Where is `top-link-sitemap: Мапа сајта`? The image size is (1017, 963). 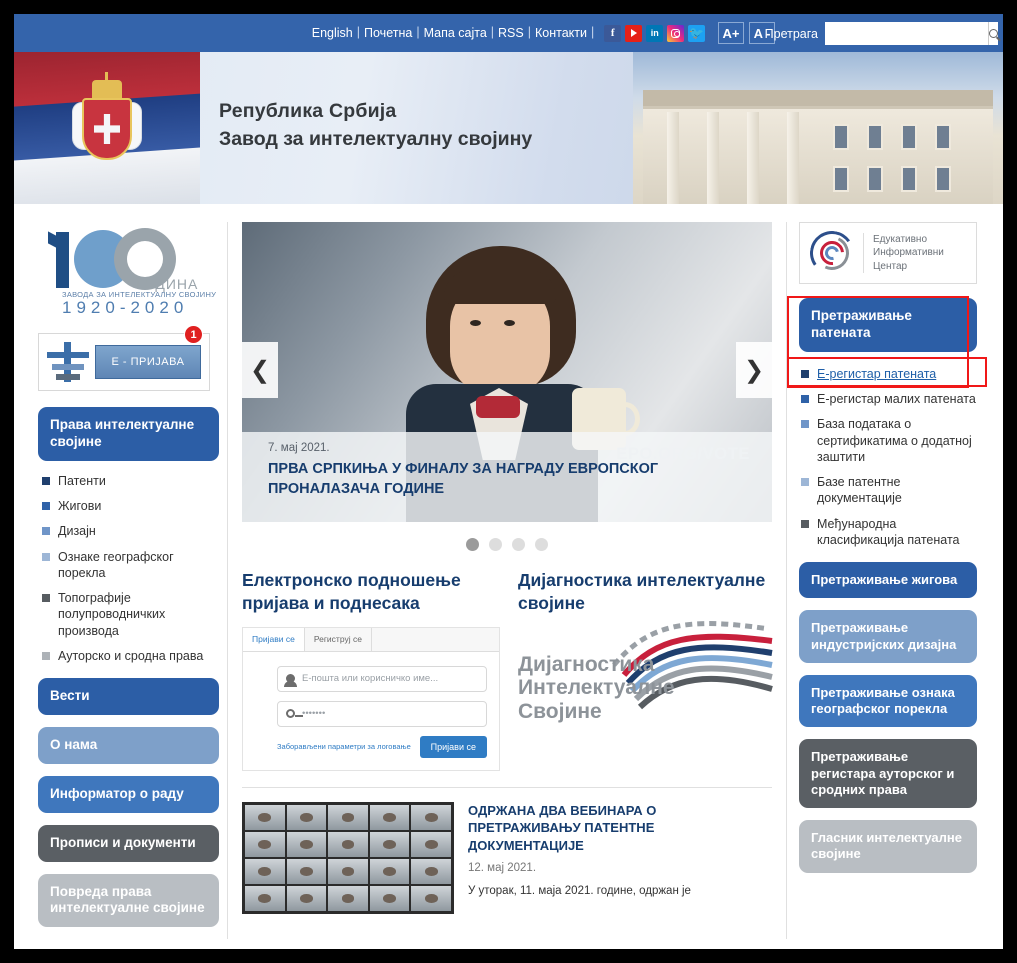 top-link-sitemap: Мапа сајта is located at coordinates (455, 32).